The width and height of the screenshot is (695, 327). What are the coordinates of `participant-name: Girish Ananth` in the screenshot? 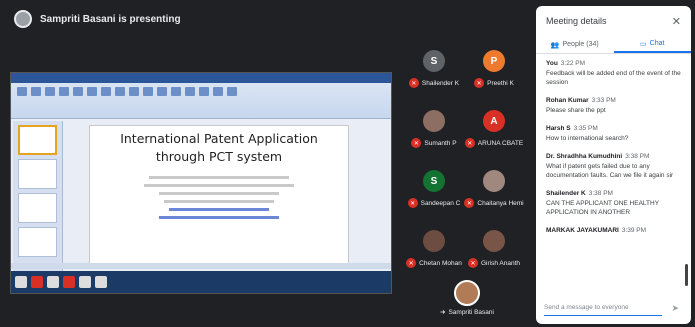 It's located at (500, 263).